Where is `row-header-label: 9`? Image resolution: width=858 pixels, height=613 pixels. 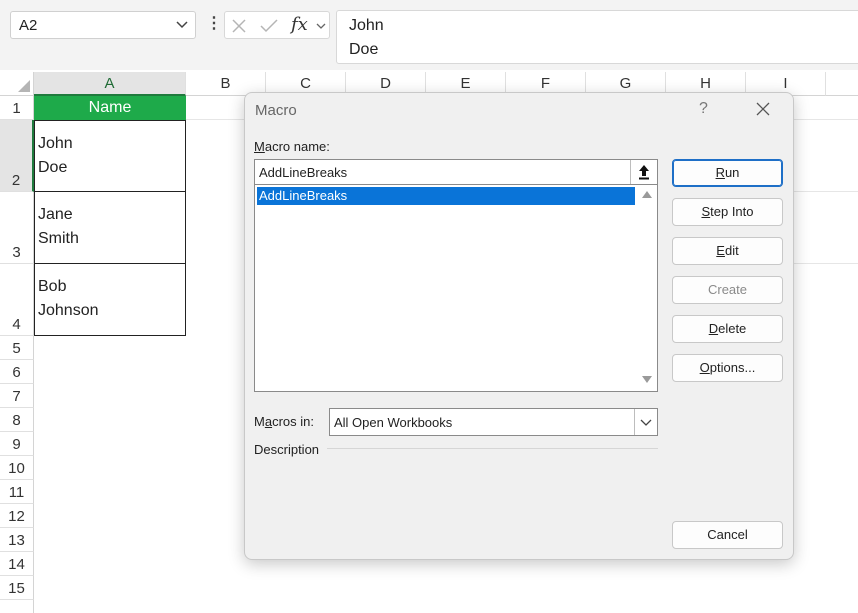 row-header-label: 9 is located at coordinates (16, 444).